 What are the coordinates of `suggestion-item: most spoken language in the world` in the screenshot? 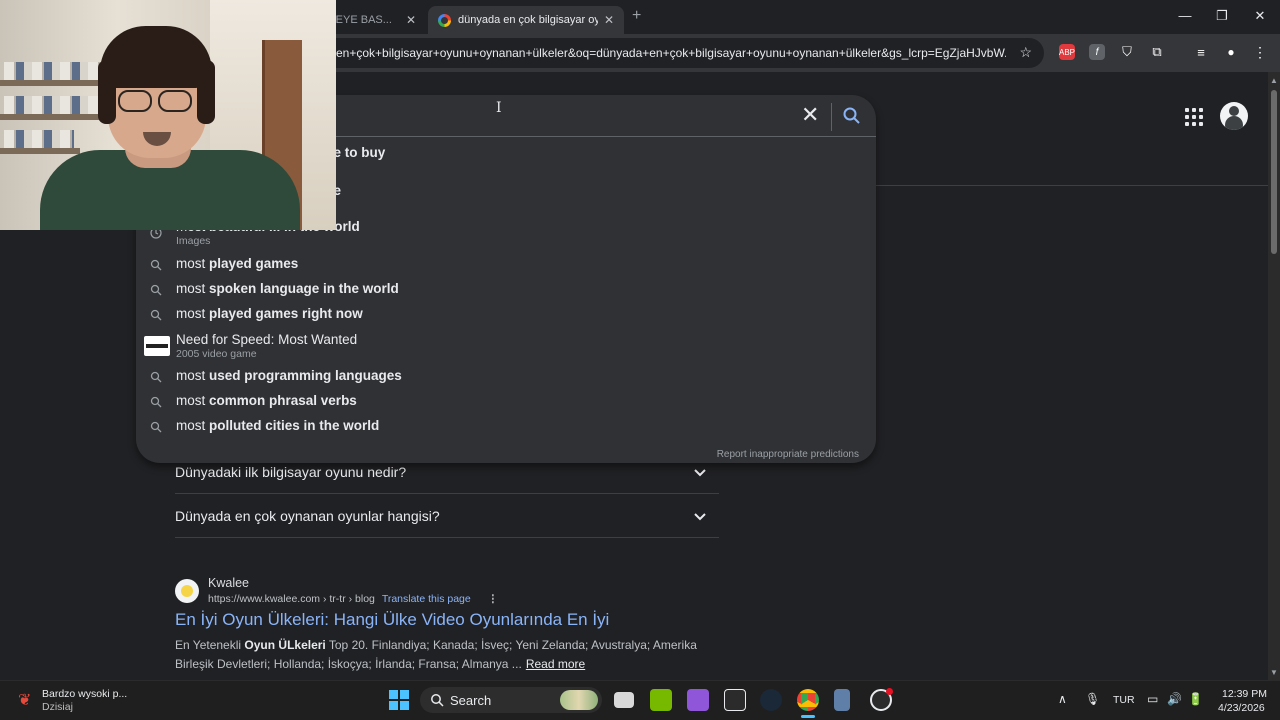 It's located at (287, 288).